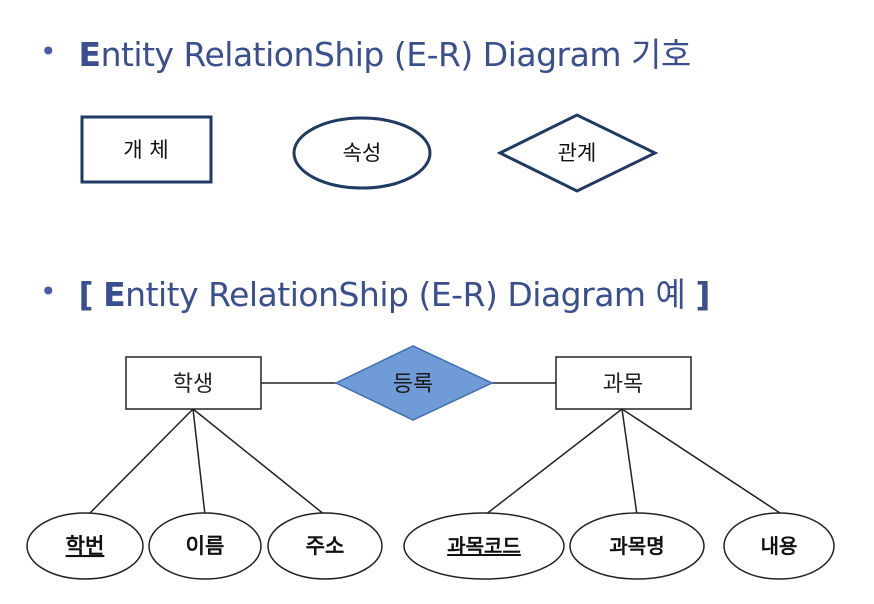 The image size is (874, 604). Describe the element at coordinates (636, 546) in the screenshot. I see `attribute-label: 과목명` at that location.